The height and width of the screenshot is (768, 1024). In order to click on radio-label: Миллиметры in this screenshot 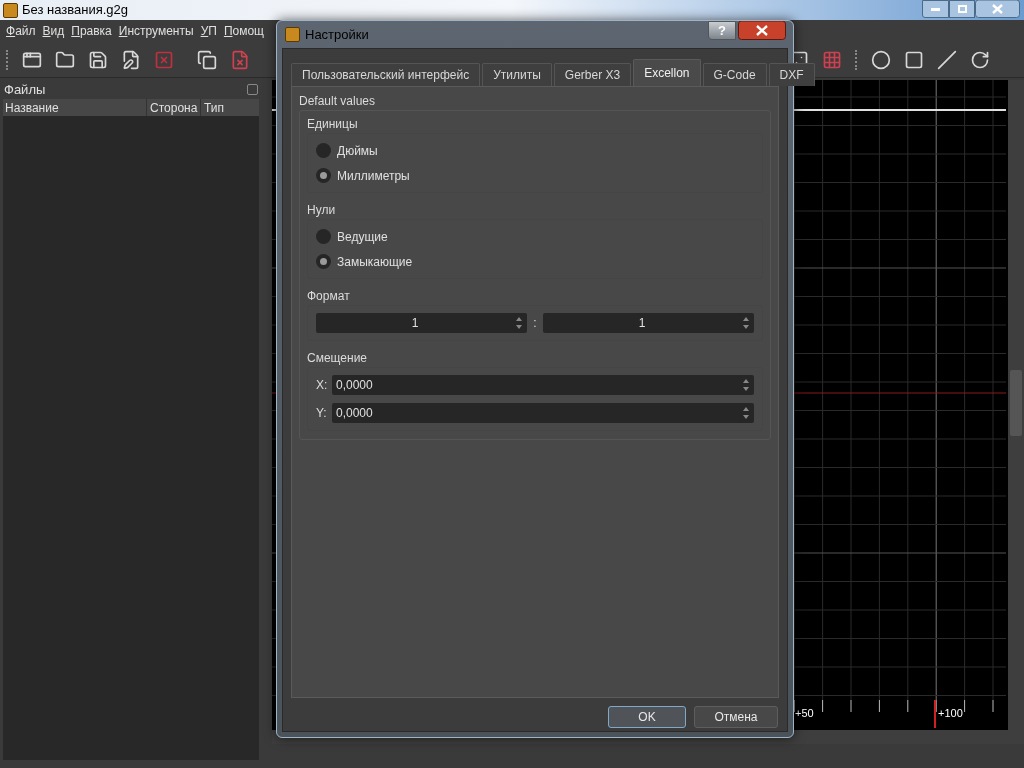, I will do `click(373, 176)`.